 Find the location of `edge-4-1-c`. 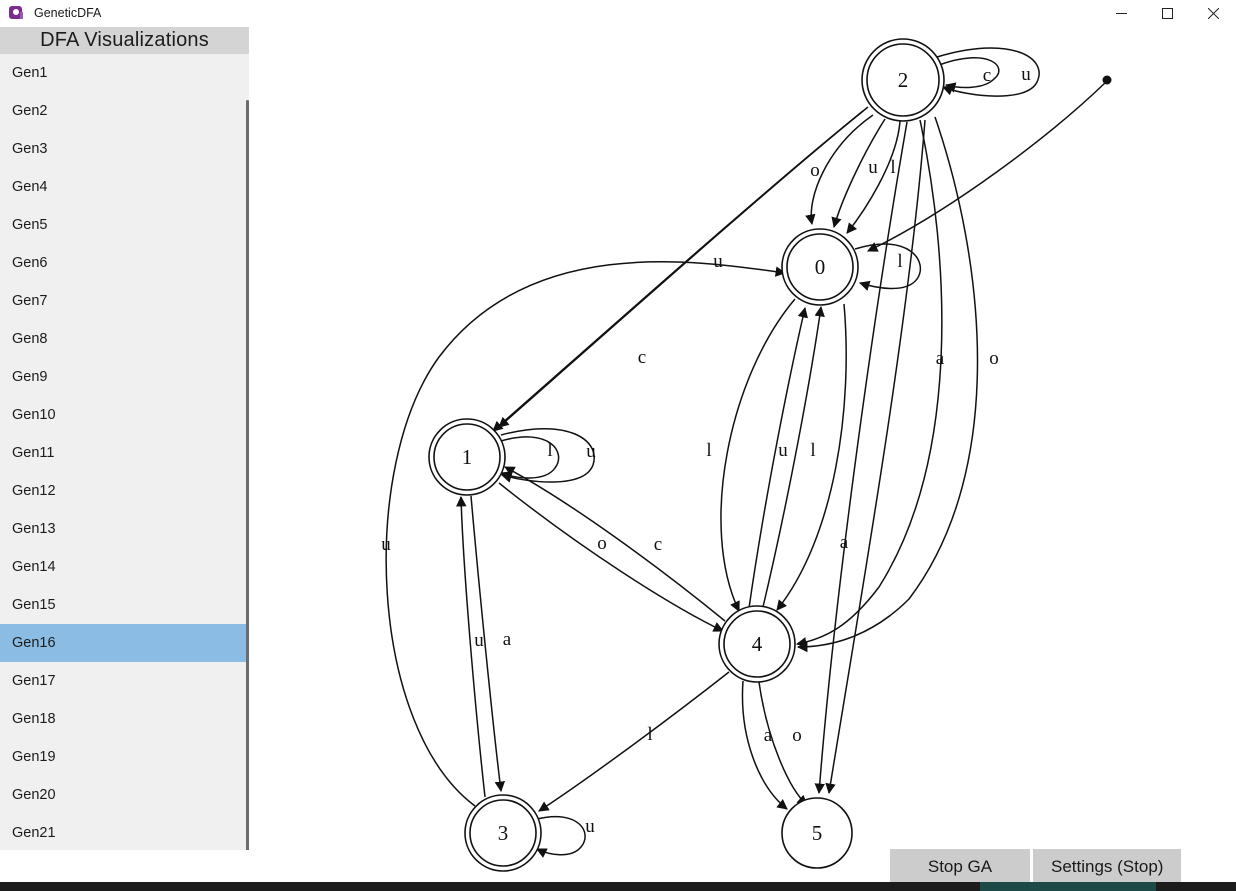

edge-4-1-c is located at coordinates (615, 544).